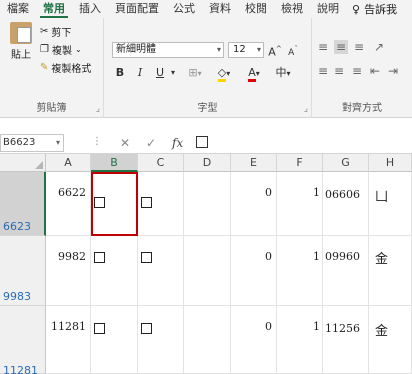 The image size is (412, 374). I want to click on align-right-icon: ≡, so click(357, 71).